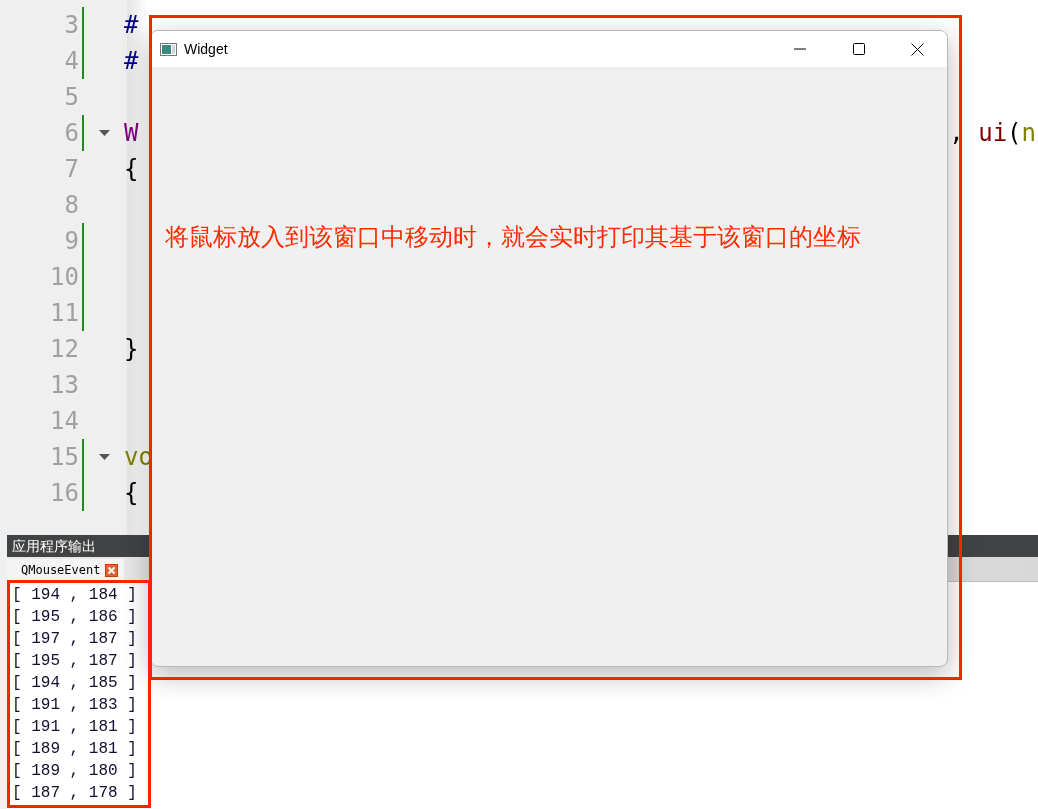  What do you see at coordinates (799, 49) in the screenshot?
I see `minimize-icon` at bounding box center [799, 49].